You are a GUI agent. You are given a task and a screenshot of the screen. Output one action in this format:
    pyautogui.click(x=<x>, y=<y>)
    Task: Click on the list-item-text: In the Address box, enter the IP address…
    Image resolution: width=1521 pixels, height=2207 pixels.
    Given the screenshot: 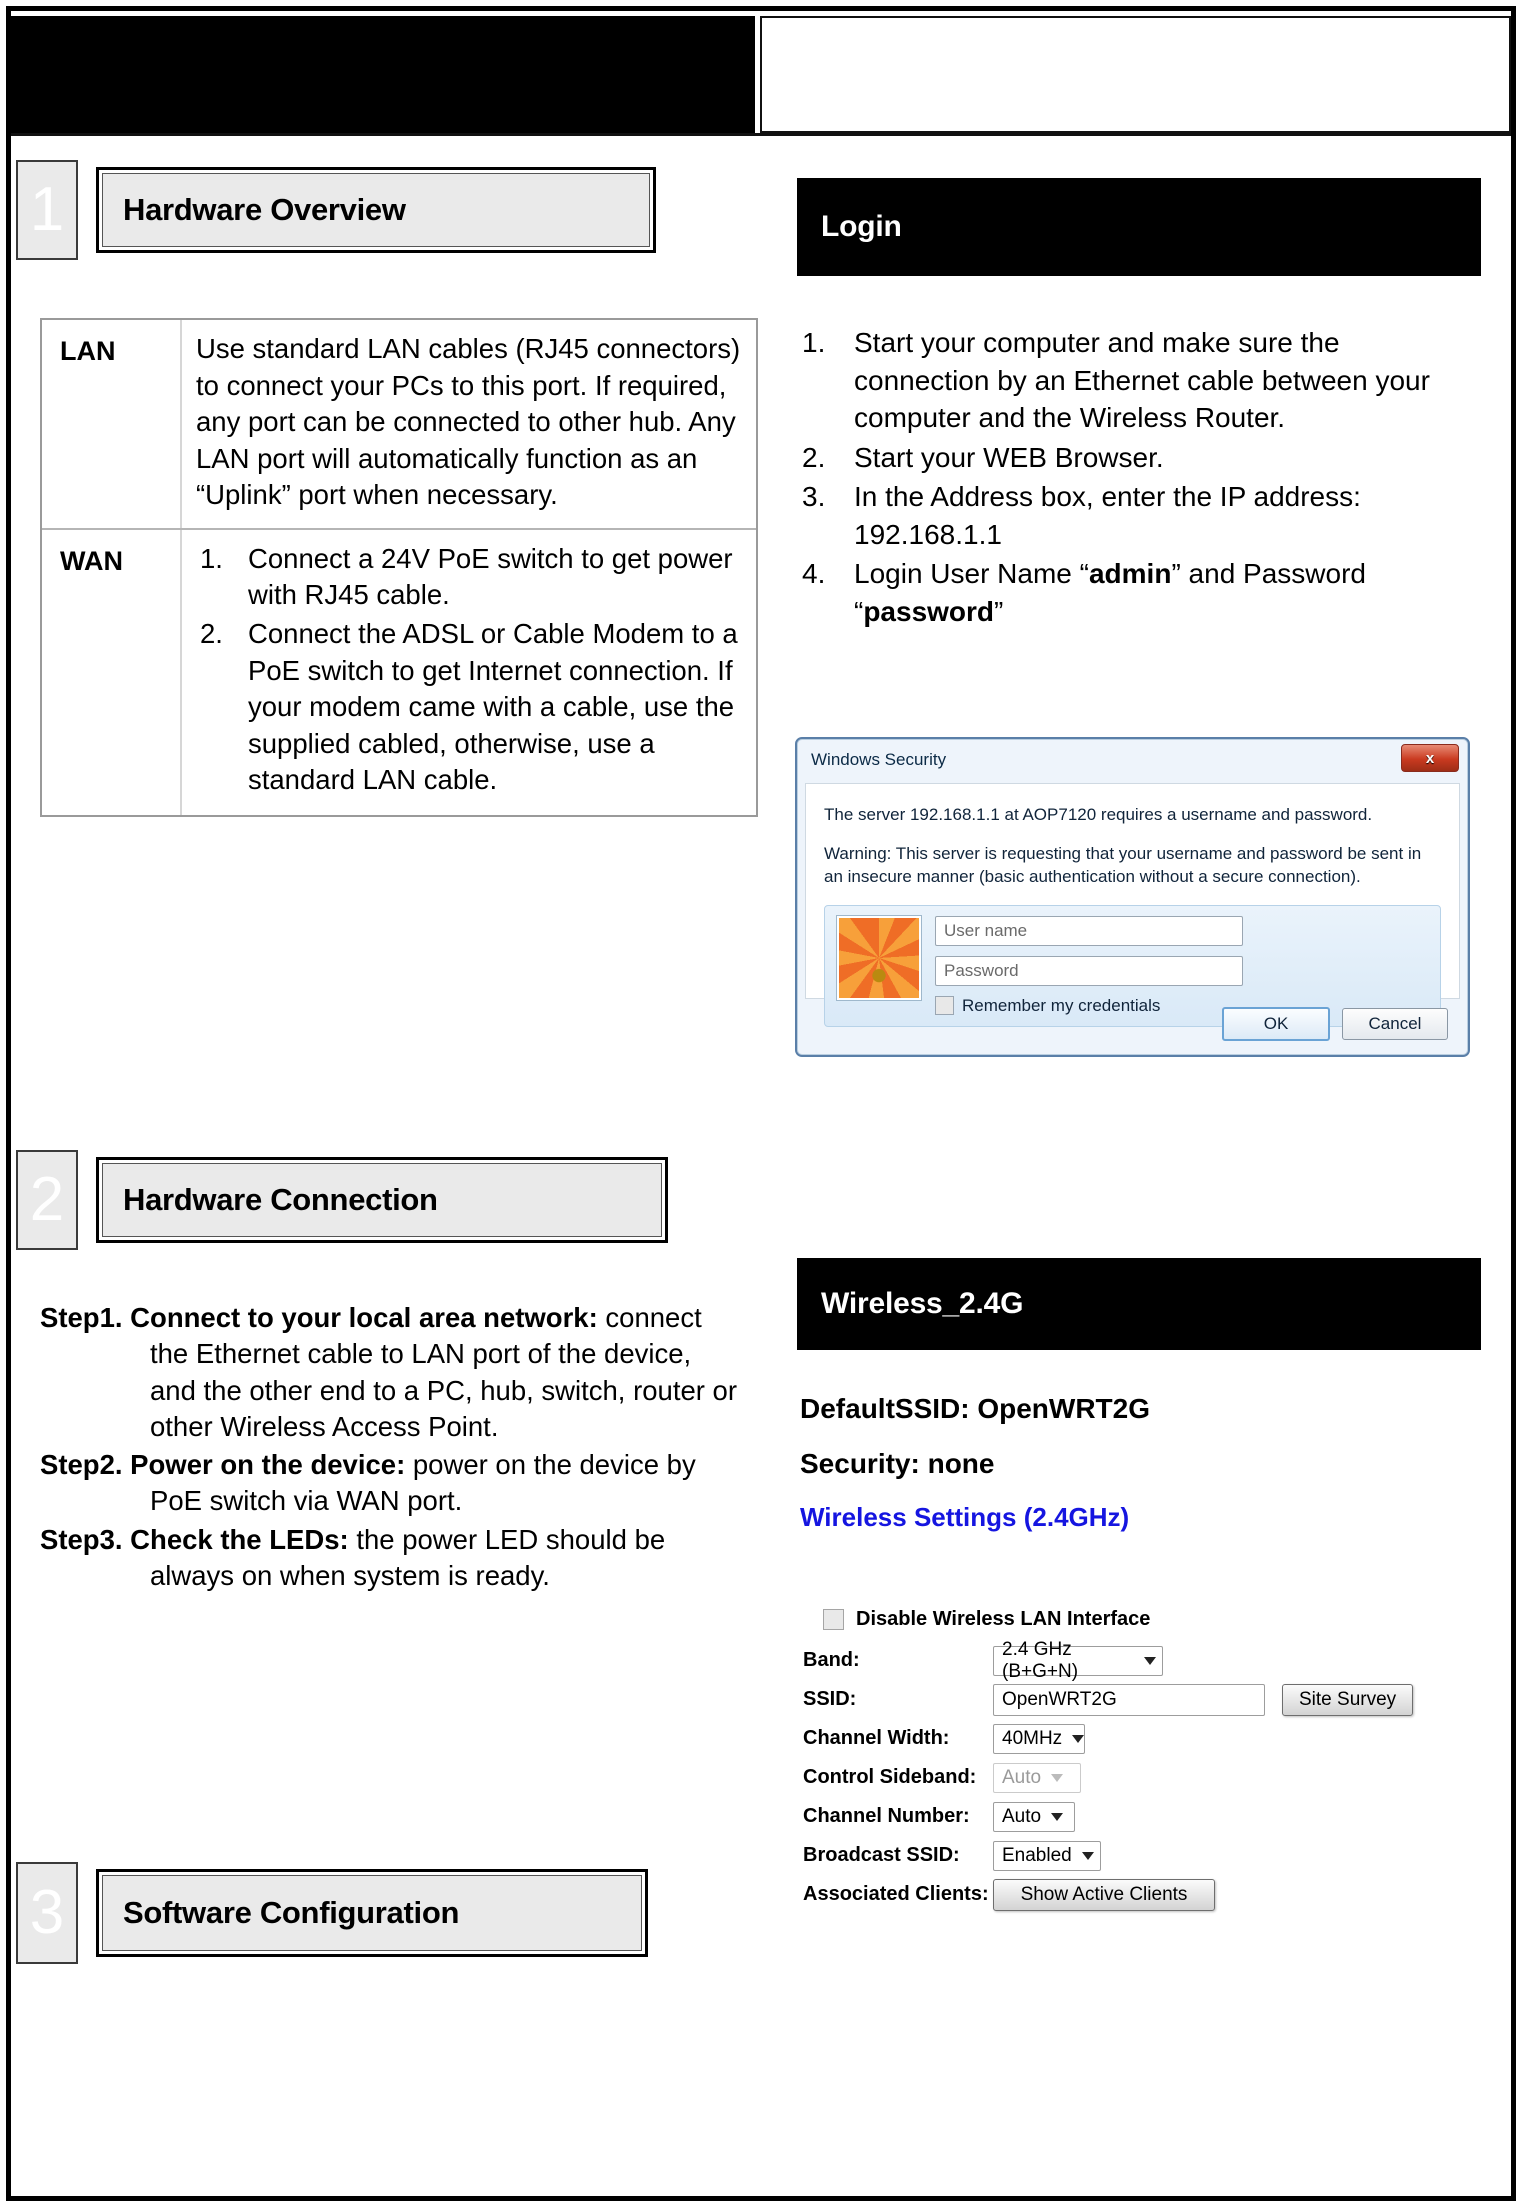 What is the action you would take?
    pyautogui.click(x=1107, y=515)
    